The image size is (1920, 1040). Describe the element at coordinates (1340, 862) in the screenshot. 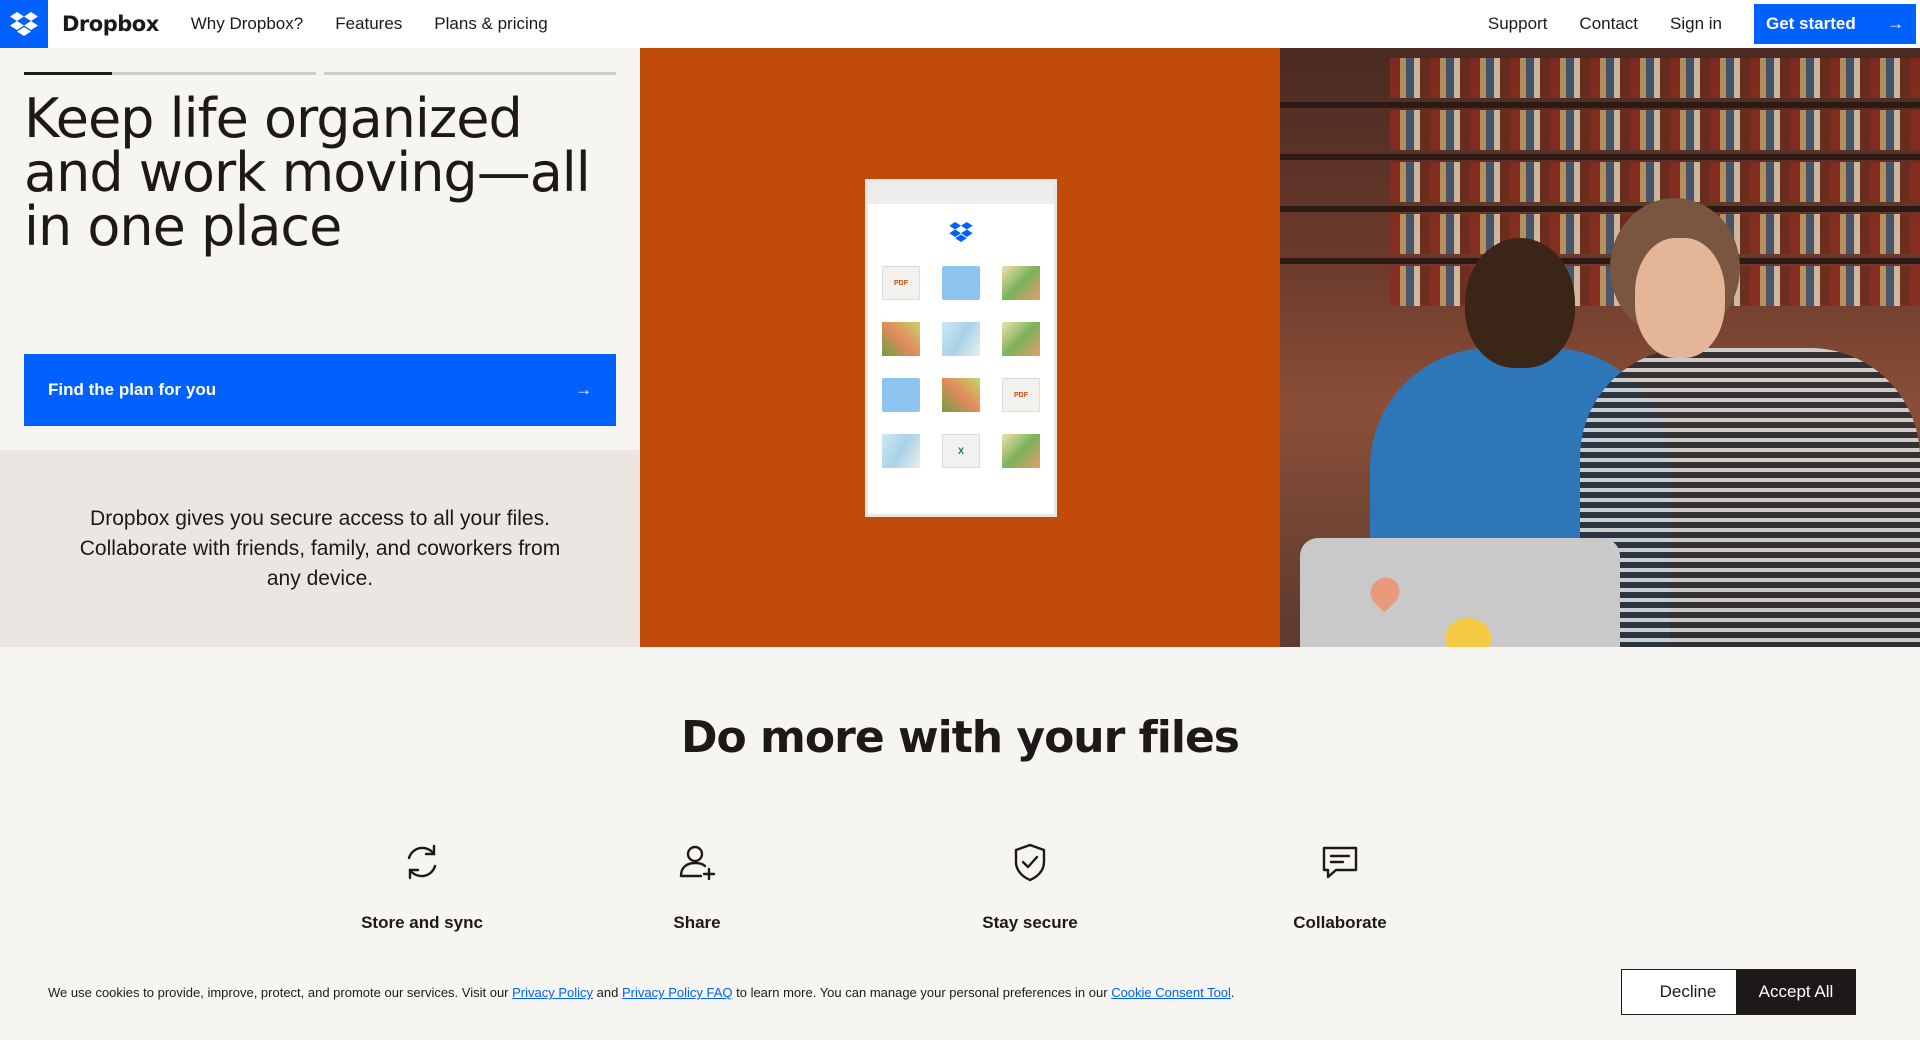

I see `chat-icon` at that location.